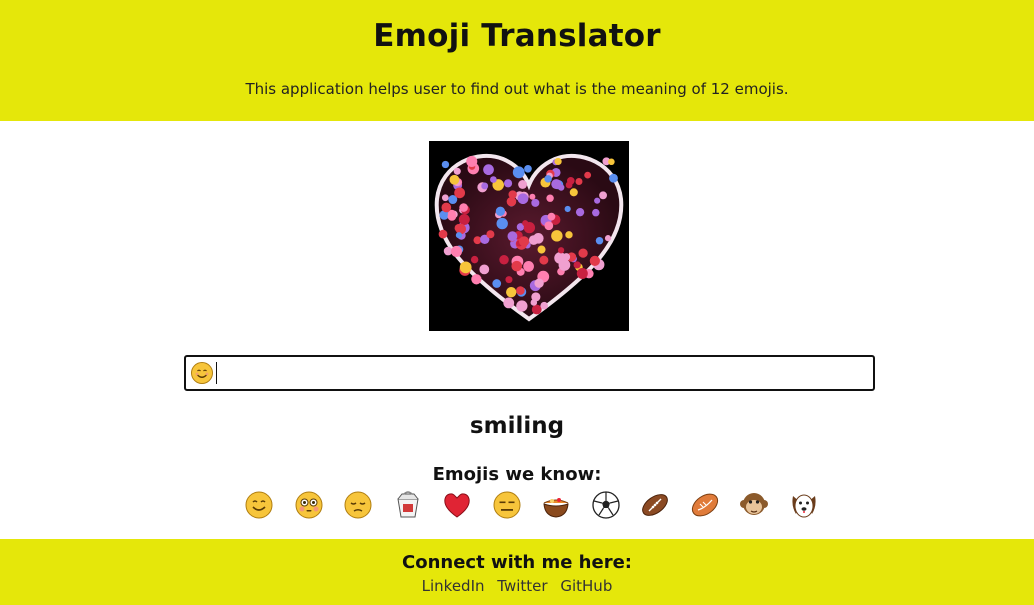 Image resolution: width=1034 pixels, height=605 pixels. I want to click on pensive-face-emoji, so click(358, 505).